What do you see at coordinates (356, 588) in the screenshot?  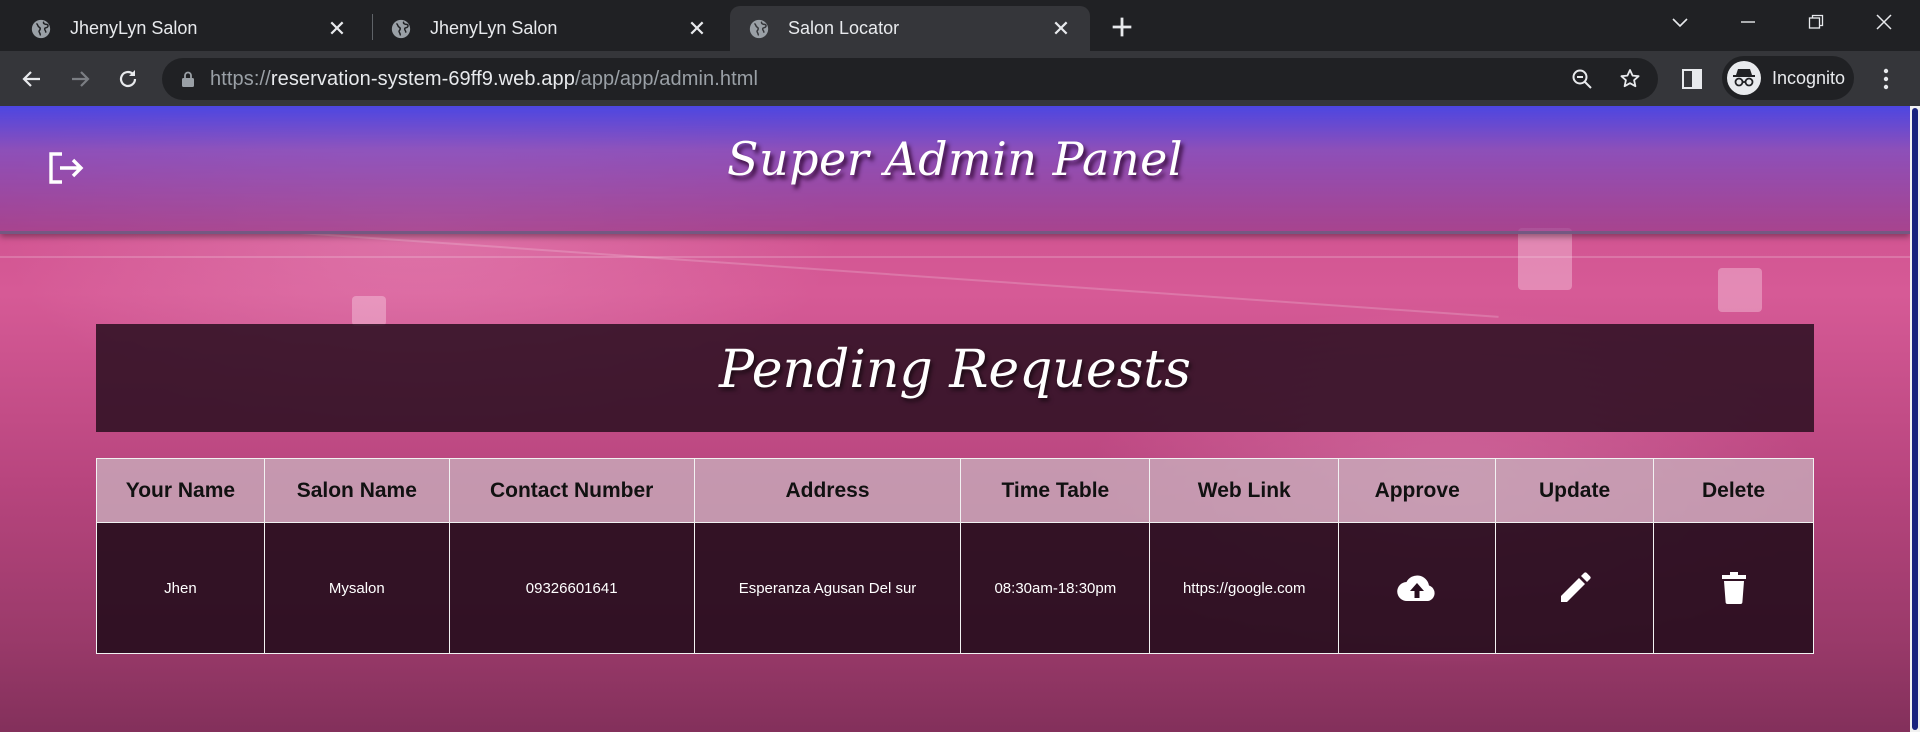 I see `cell-salon-name: Mysalon` at bounding box center [356, 588].